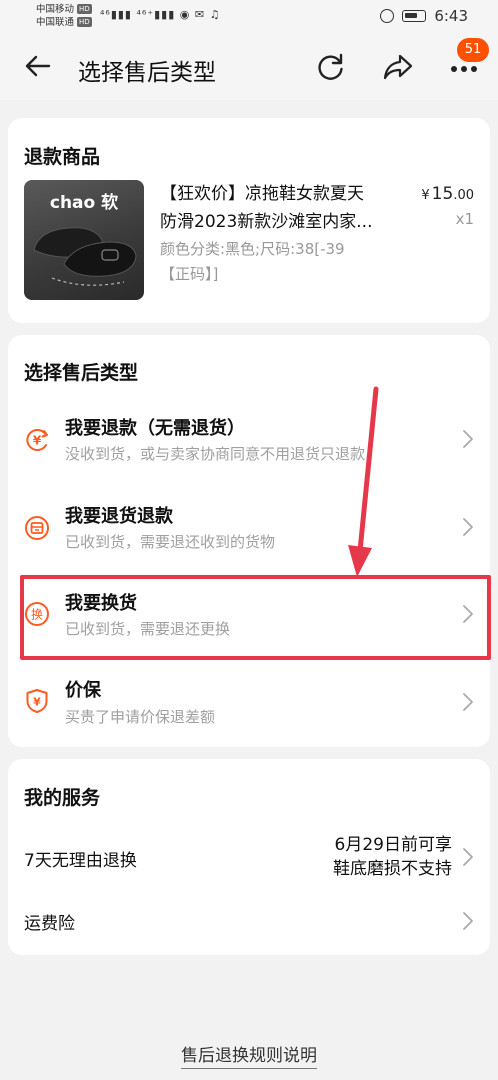  What do you see at coordinates (62, 798) in the screenshot?
I see `section-title-my-services: 我的服务` at bounding box center [62, 798].